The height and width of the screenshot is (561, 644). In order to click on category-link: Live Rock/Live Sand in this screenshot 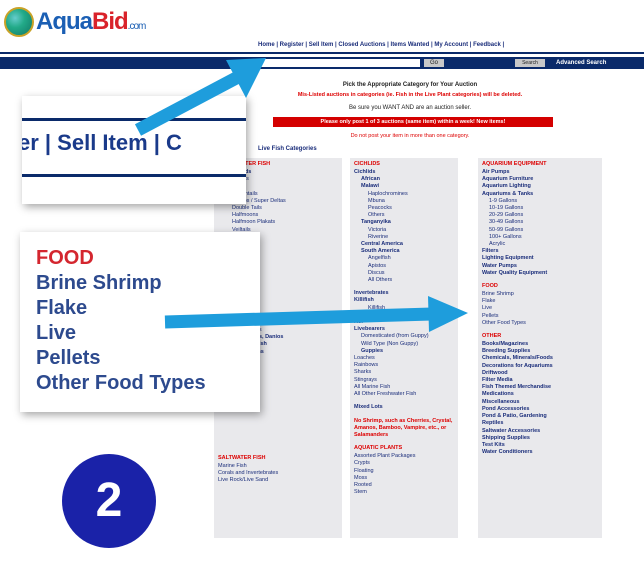, I will do `click(278, 480)`.